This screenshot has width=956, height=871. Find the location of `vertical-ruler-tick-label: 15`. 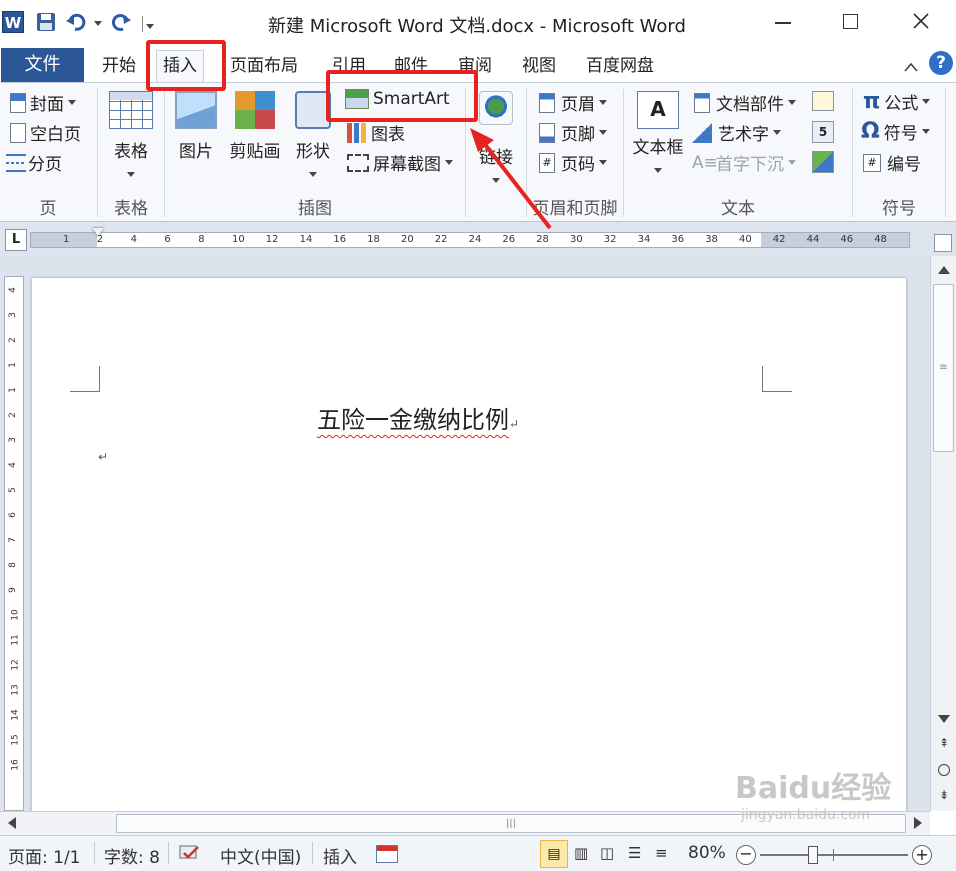

vertical-ruler-tick-label: 15 is located at coordinates (15, 740).